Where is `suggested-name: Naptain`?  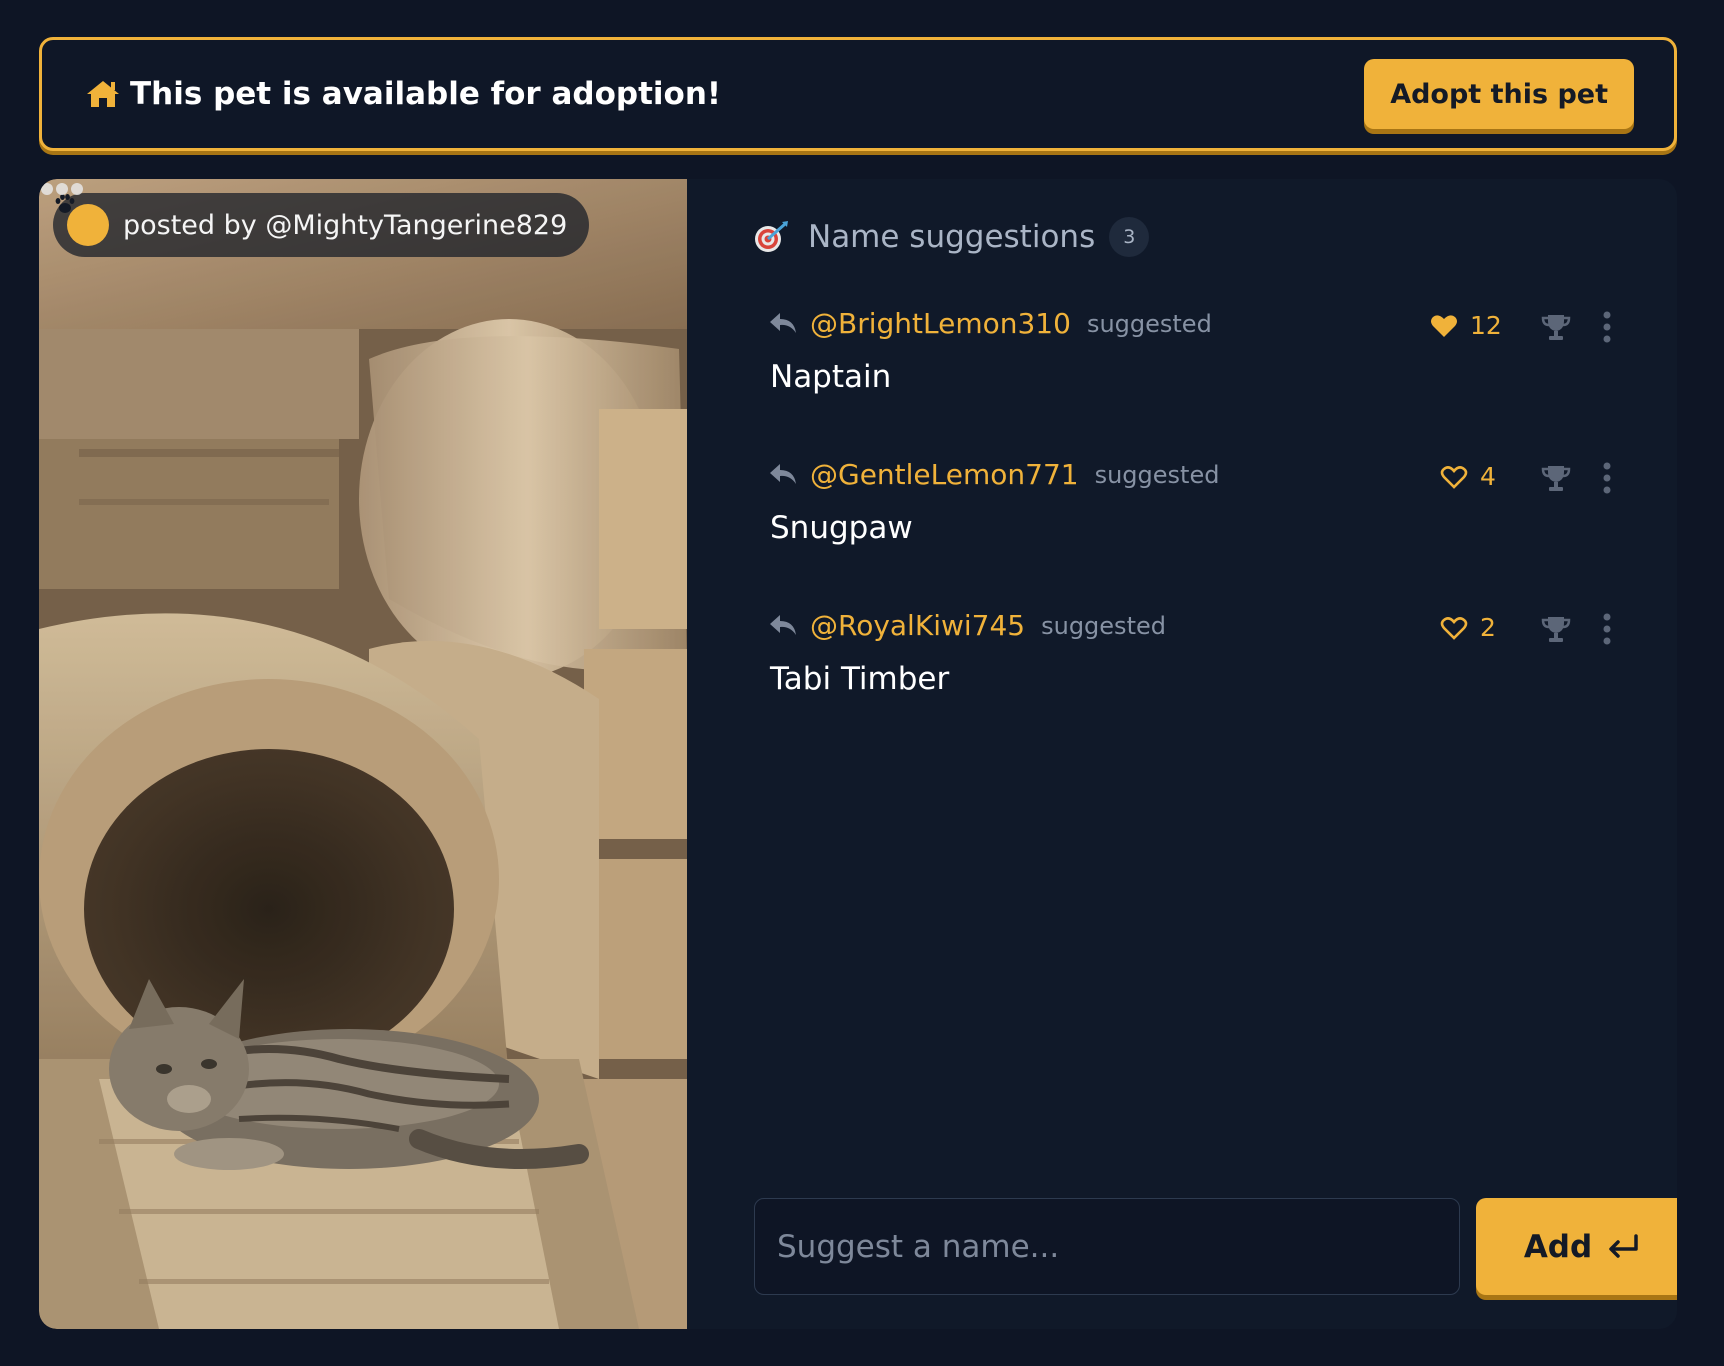 suggested-name: Naptain is located at coordinates (831, 377).